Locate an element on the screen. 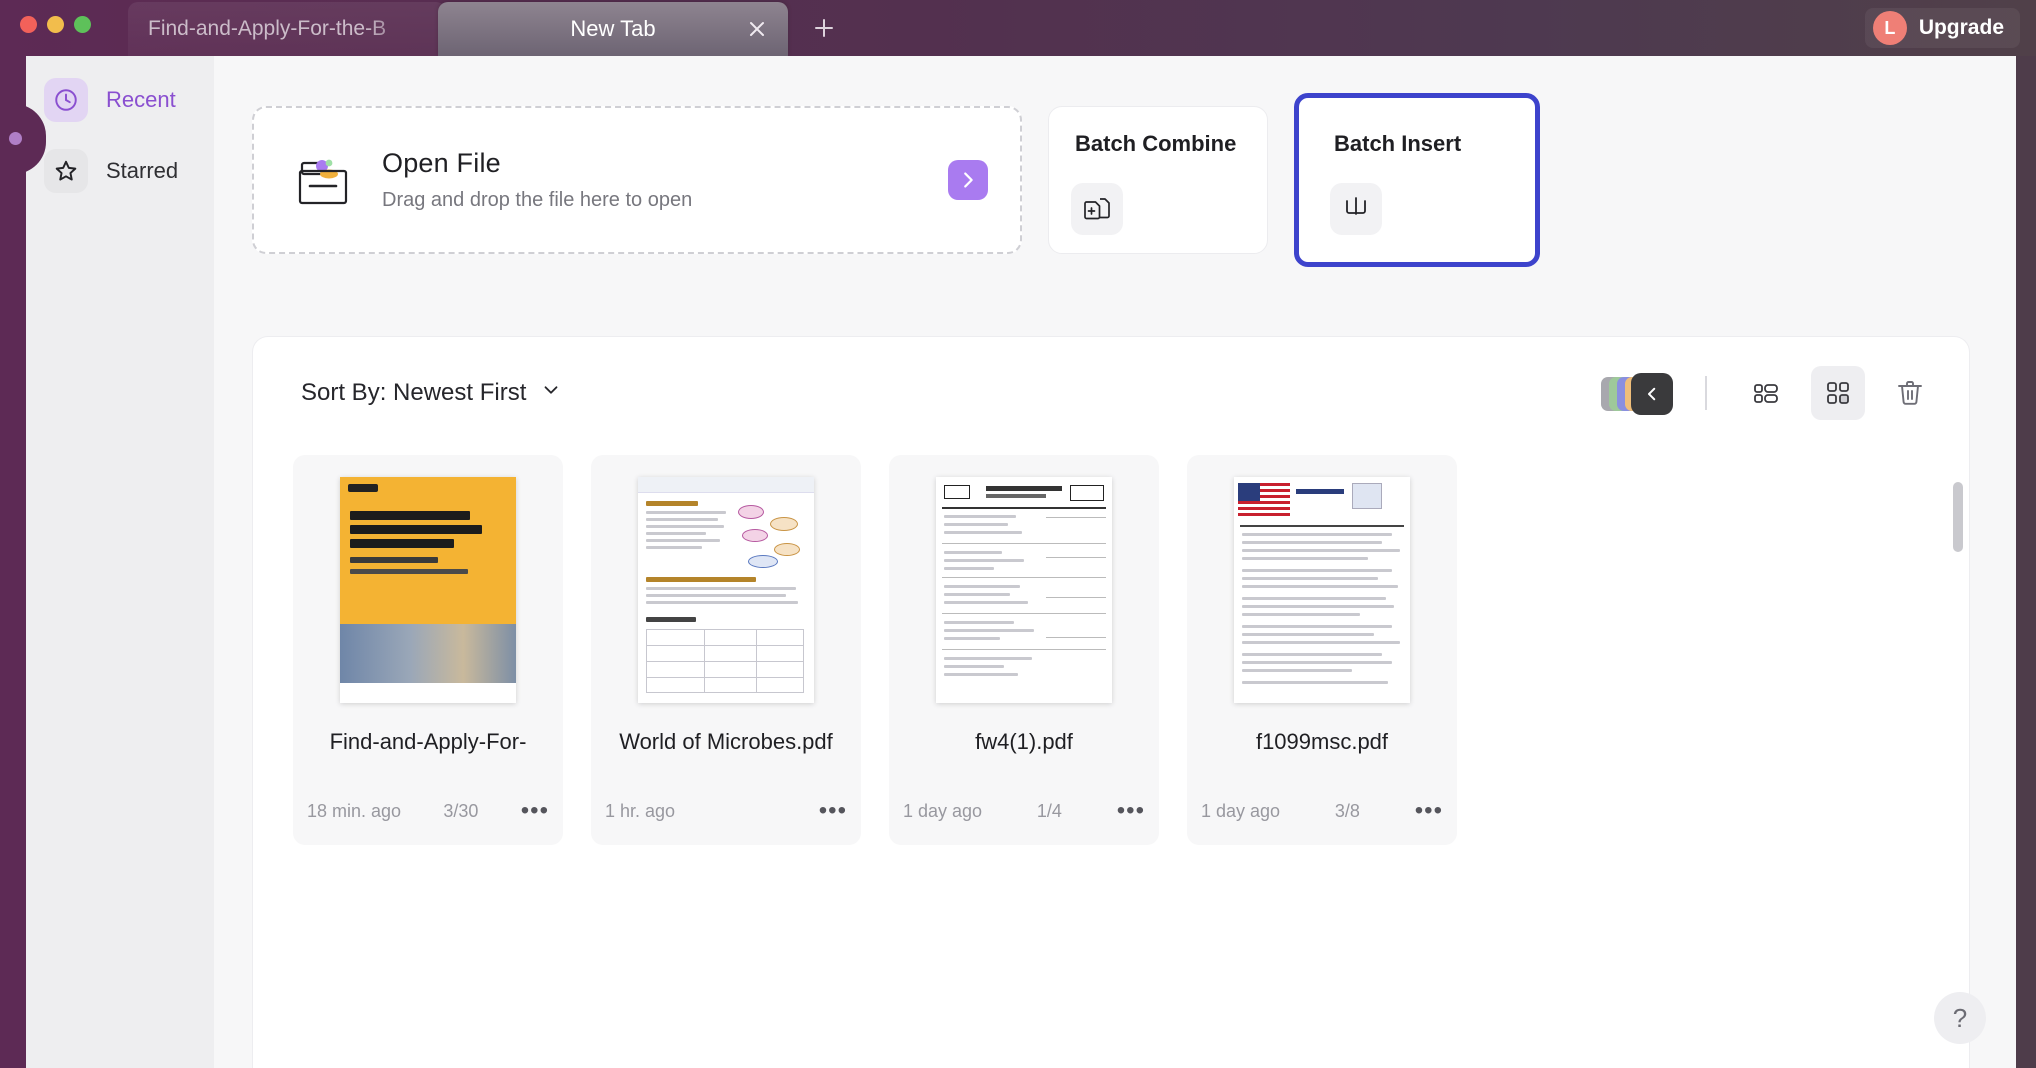 The height and width of the screenshot is (1068, 2036). tab-label: New Tab is located at coordinates (613, 28).